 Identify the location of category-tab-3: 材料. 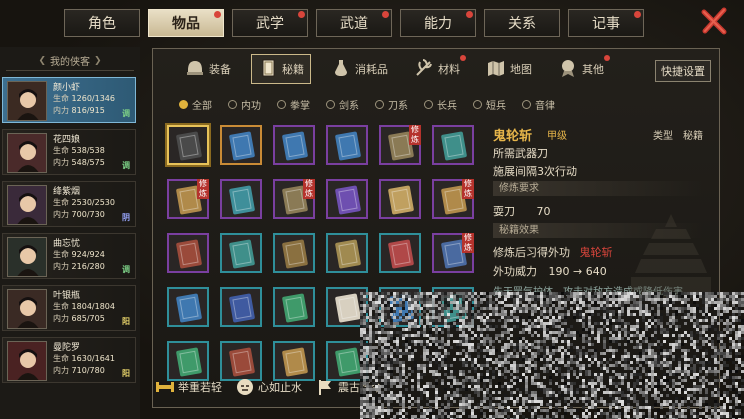
(437, 69).